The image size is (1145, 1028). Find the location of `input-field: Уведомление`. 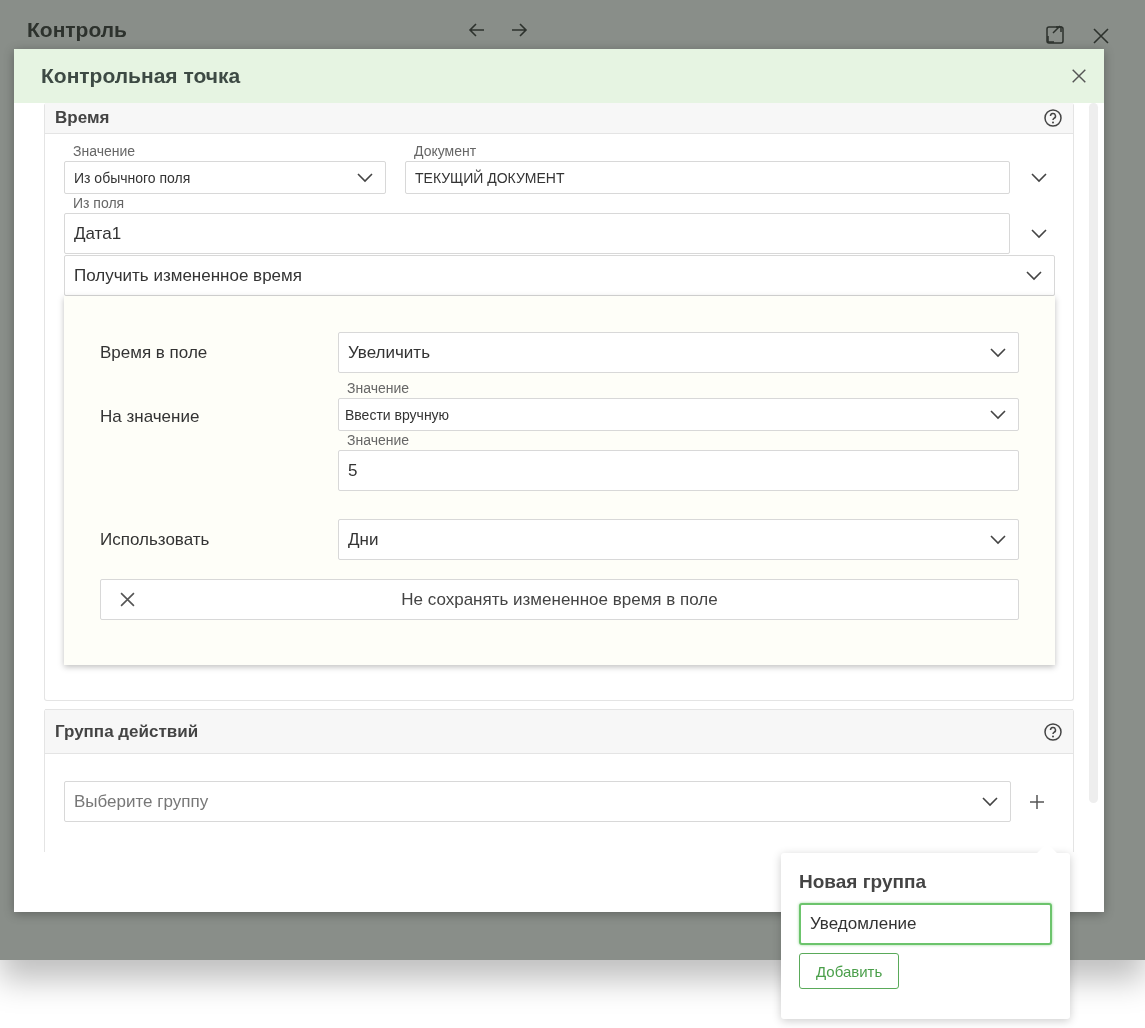

input-field: Уведомление is located at coordinates (925, 924).